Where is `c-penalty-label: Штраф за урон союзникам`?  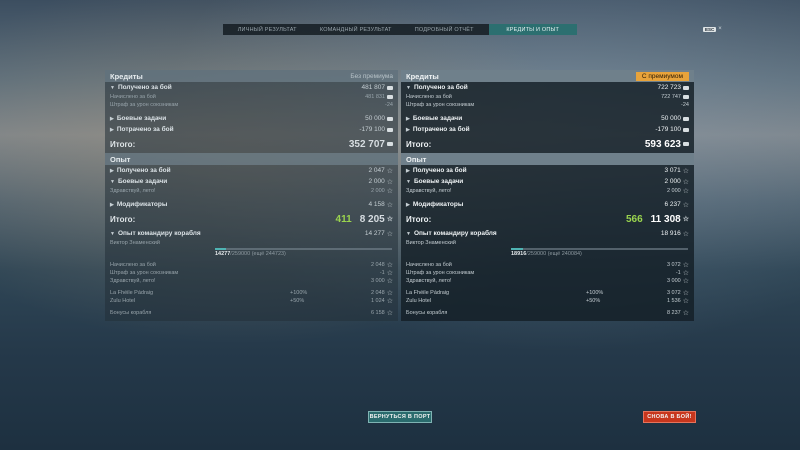
c-penalty-label: Штраф за урон союзникам is located at coordinates (144, 273).